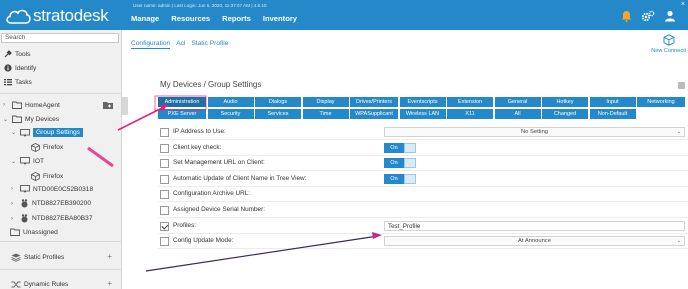 Image resolution: width=688 pixels, height=289 pixels. Describe the element at coordinates (18, 82) in the screenshot. I see `sidebar-item-tasks: Tasks` at that location.